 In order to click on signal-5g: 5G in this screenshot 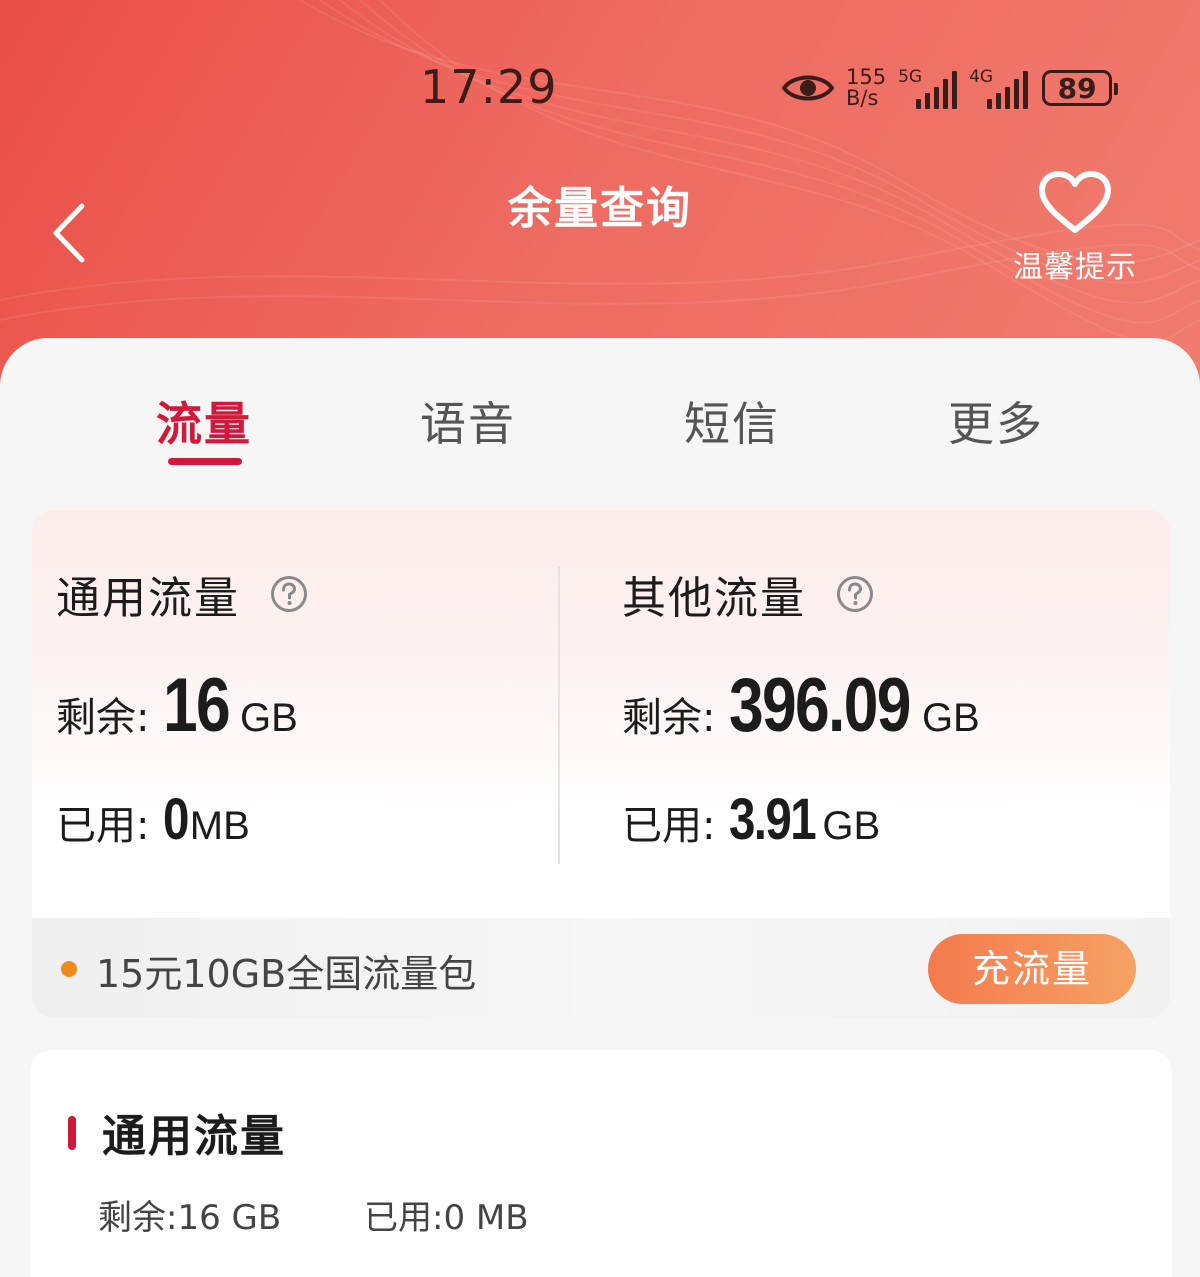, I will do `click(928, 88)`.